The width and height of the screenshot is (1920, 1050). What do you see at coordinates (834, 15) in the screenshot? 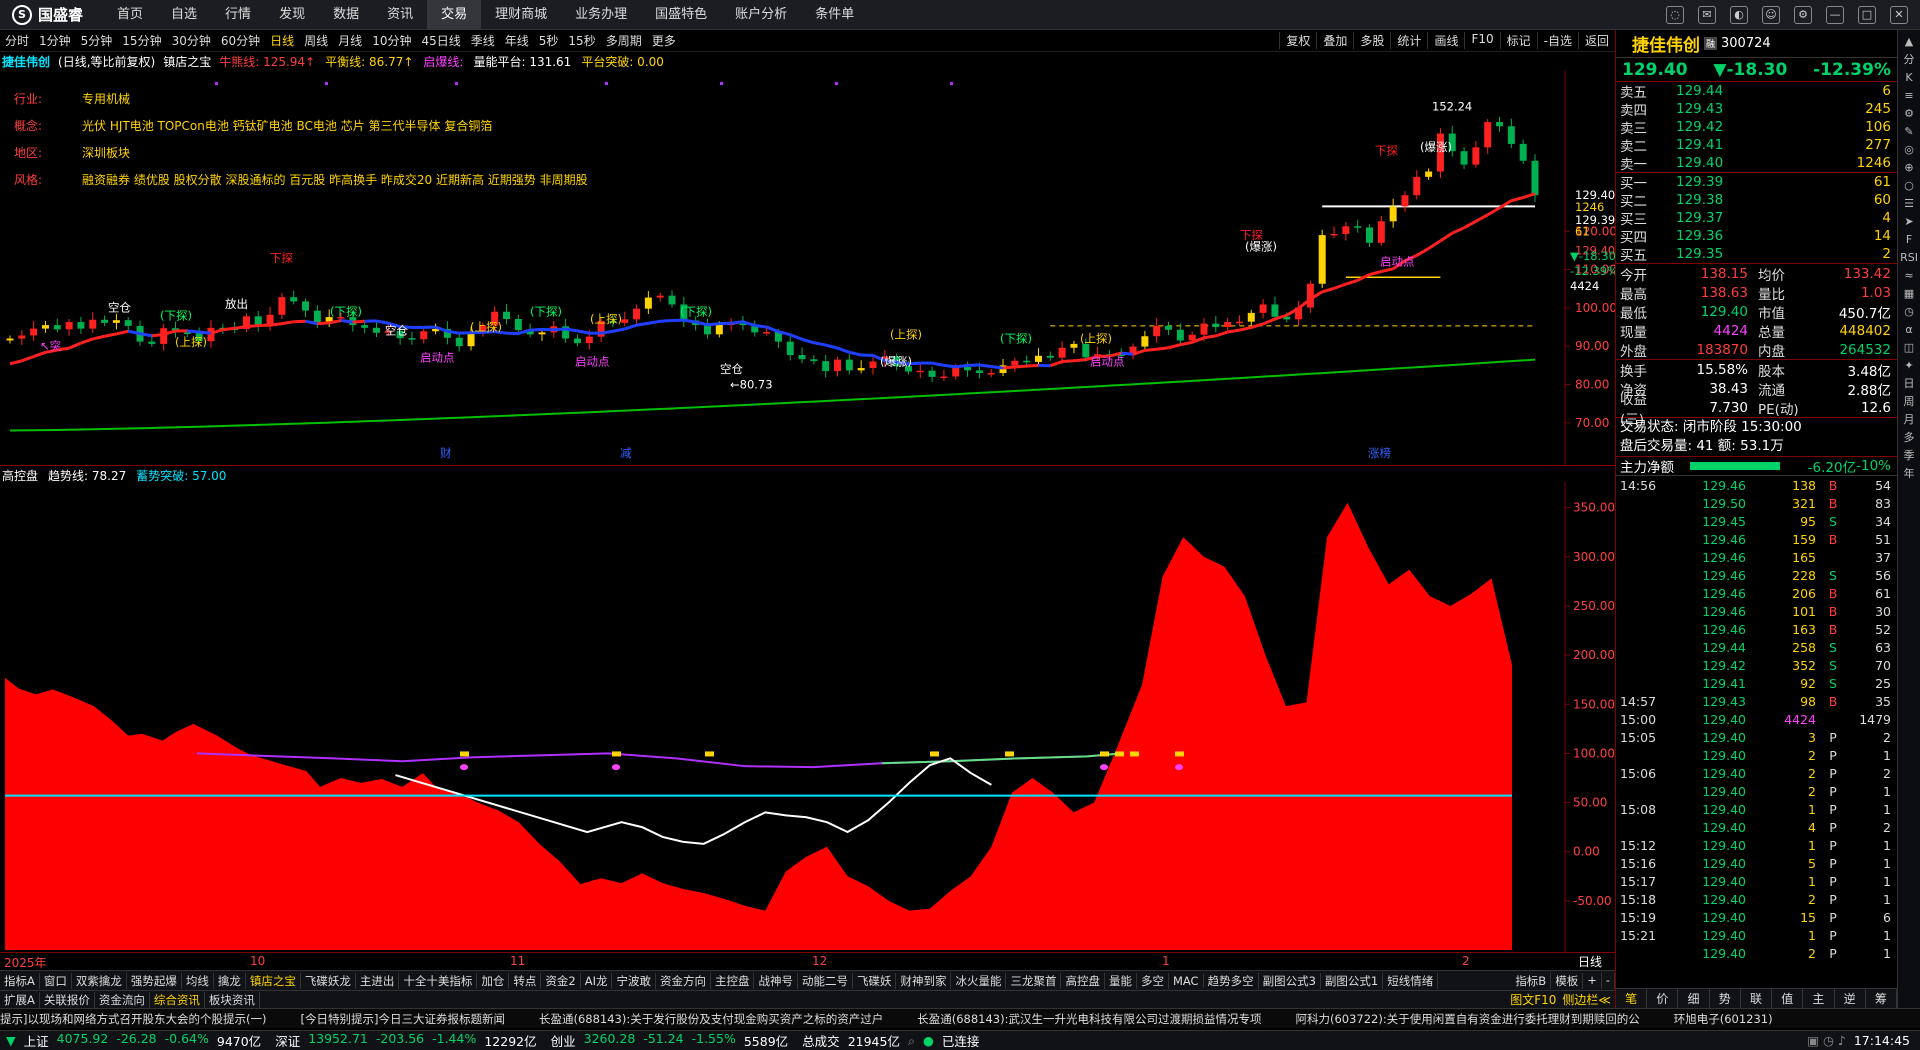
I see `menu-item-11: 条件单` at bounding box center [834, 15].